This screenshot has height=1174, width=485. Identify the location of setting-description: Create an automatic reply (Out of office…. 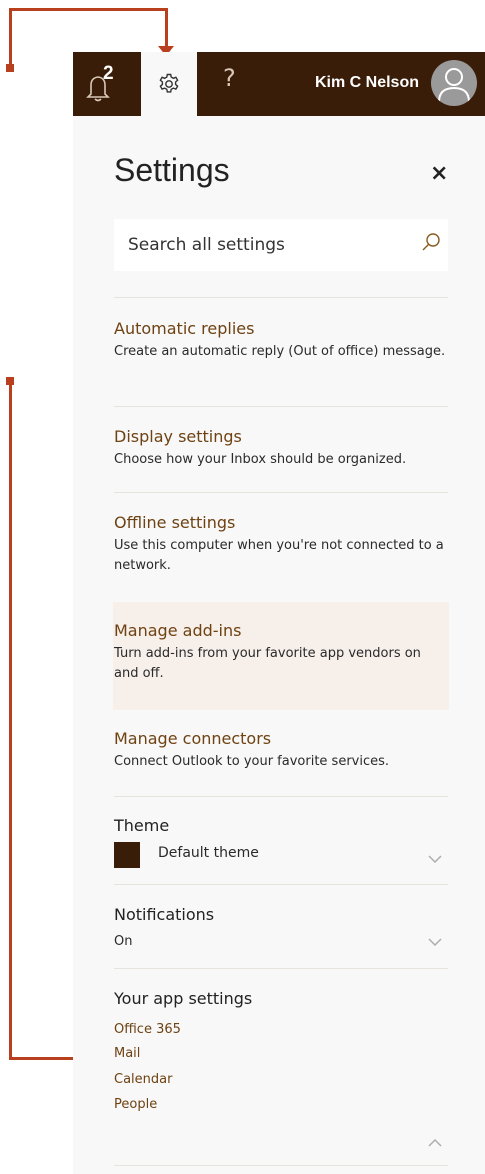
(280, 351).